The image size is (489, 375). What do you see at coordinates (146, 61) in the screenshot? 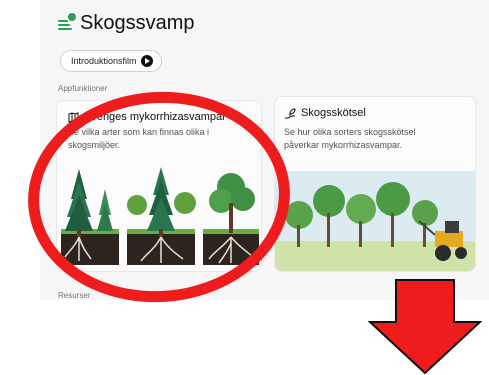
I see `play-icon` at bounding box center [146, 61].